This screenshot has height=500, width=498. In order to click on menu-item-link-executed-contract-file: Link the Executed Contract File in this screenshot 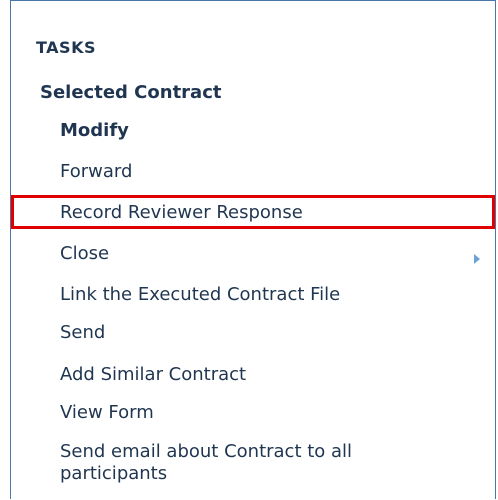, I will do `click(200, 294)`.